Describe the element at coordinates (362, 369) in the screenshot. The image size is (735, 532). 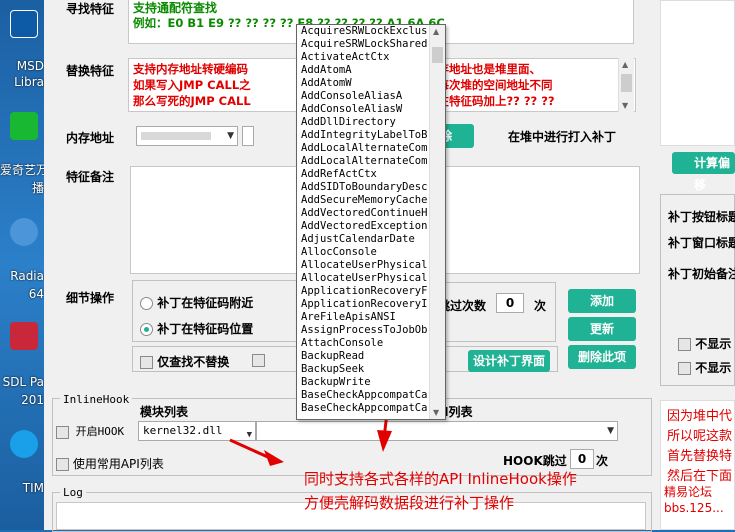
I see `api-list-item: BackupSeek` at that location.